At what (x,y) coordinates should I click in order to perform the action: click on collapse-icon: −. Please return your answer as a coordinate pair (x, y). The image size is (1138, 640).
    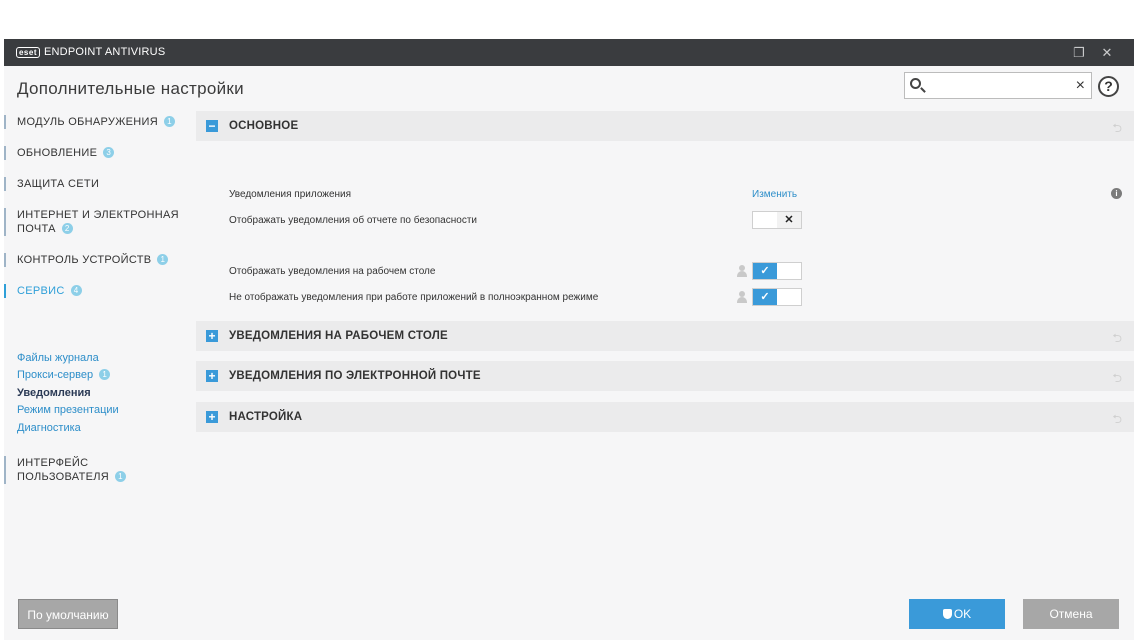
    Looking at the image, I should click on (212, 126).